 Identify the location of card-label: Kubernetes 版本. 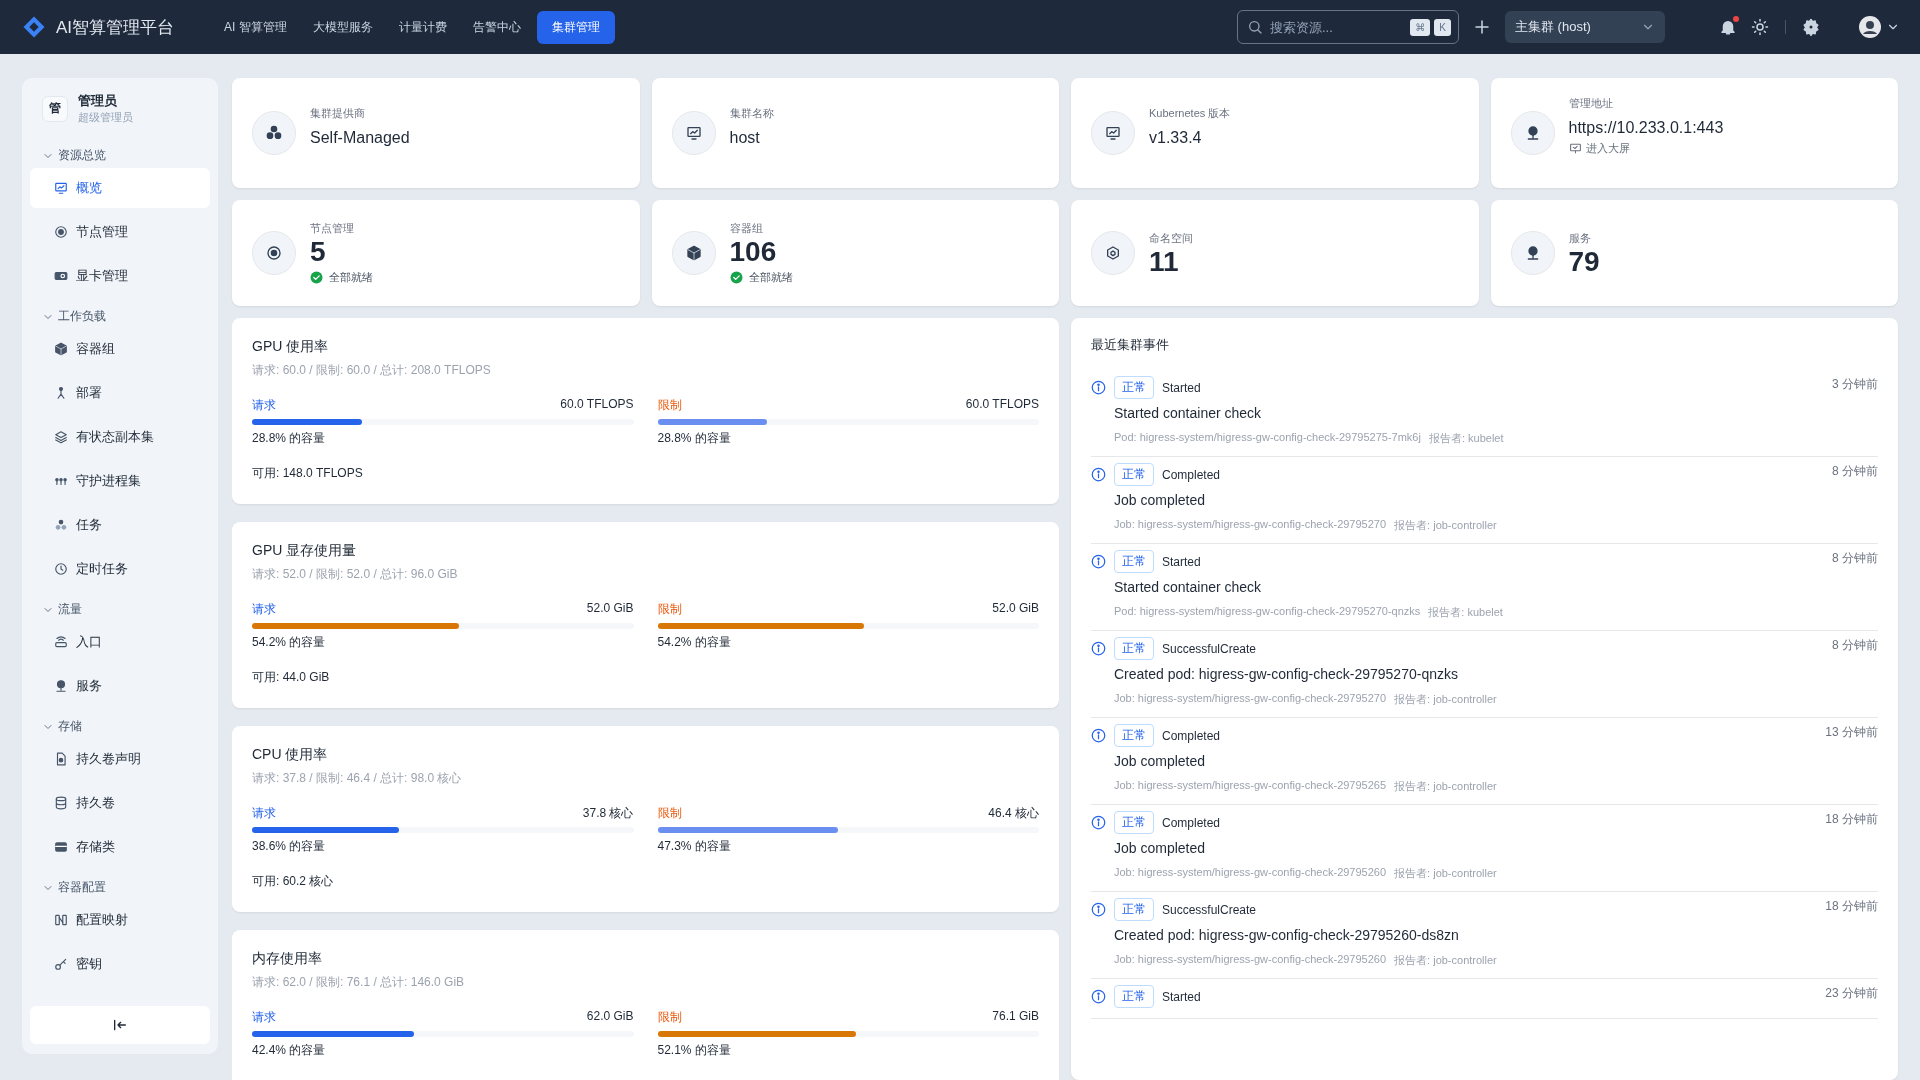
(1190, 113).